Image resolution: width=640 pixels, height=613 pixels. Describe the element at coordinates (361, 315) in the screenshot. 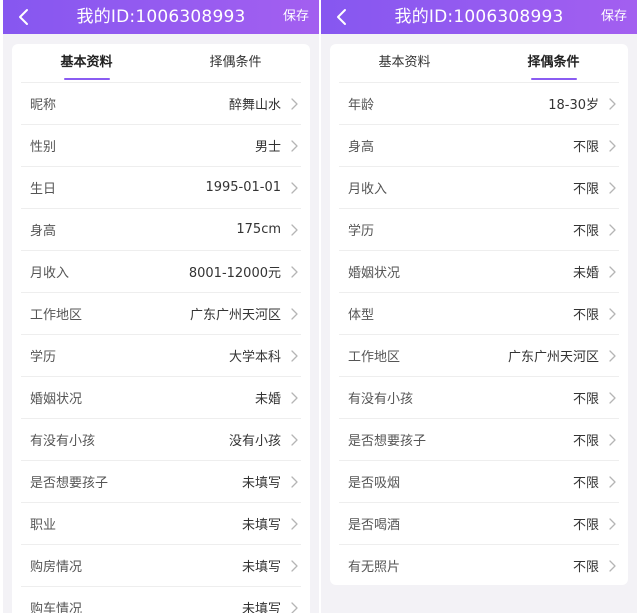

I see `field-label: 体型` at that location.